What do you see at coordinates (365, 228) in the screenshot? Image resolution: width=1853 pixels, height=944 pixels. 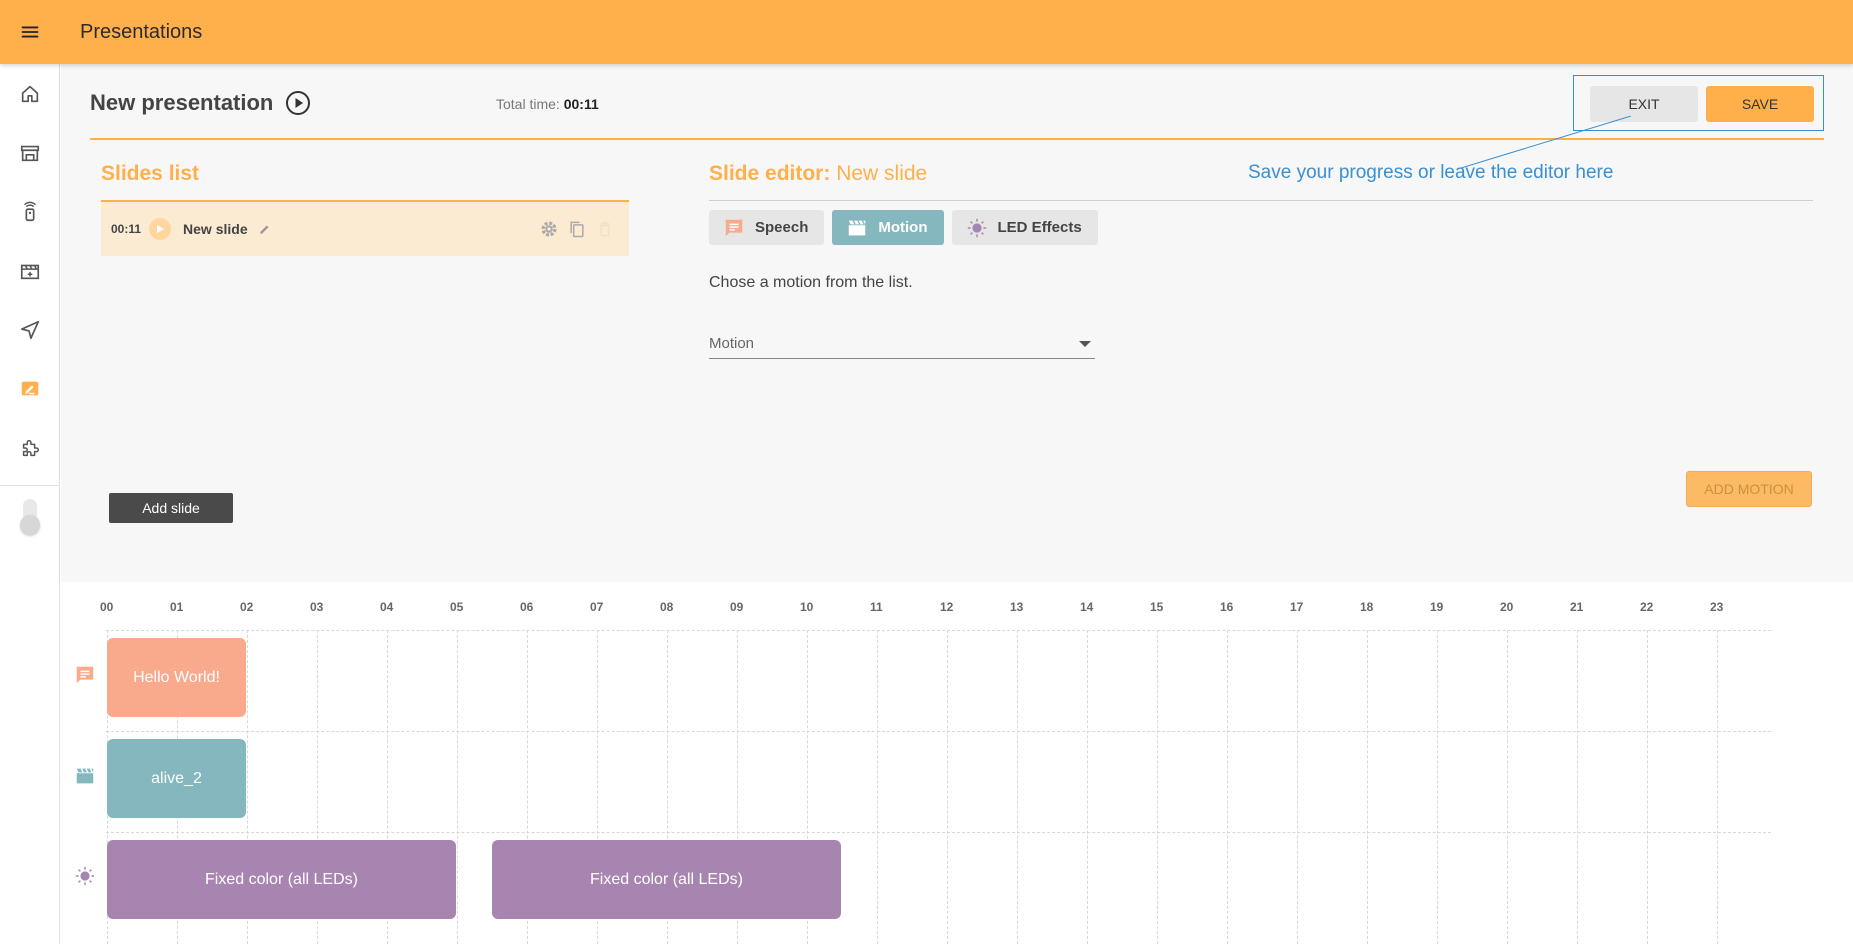 I see `slide-item: 00:11 New slide` at bounding box center [365, 228].